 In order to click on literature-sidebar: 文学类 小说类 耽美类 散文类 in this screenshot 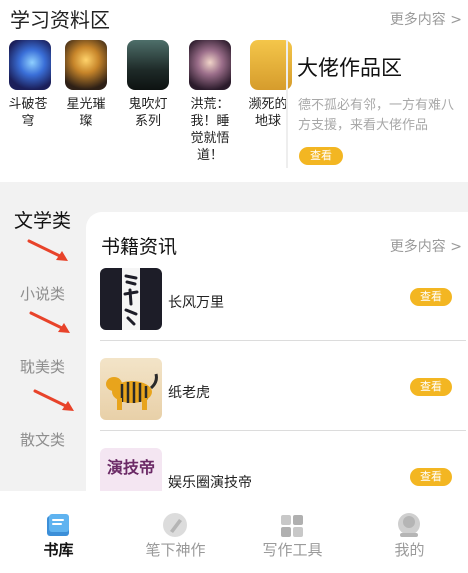, I will do `click(43, 336)`.